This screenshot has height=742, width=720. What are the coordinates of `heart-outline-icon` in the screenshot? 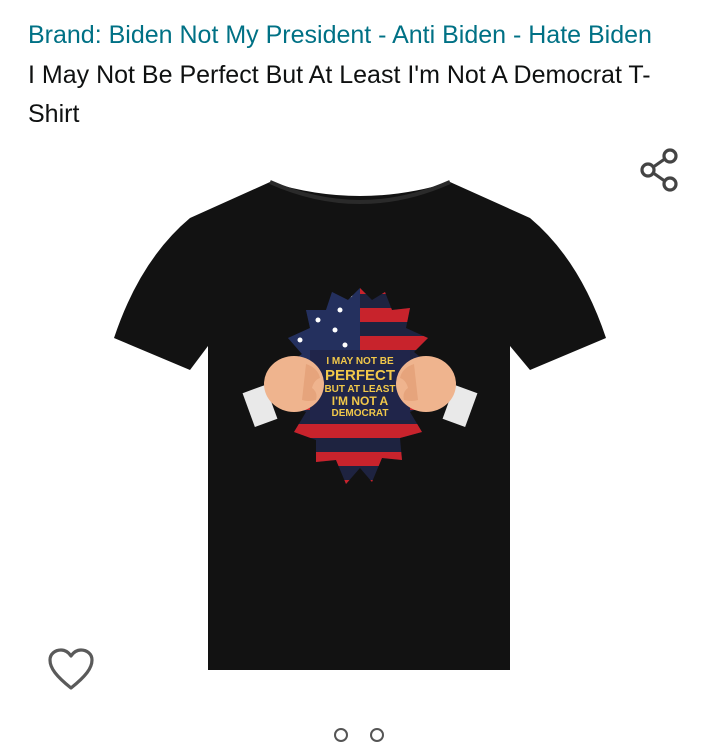 It's located at (71, 669).